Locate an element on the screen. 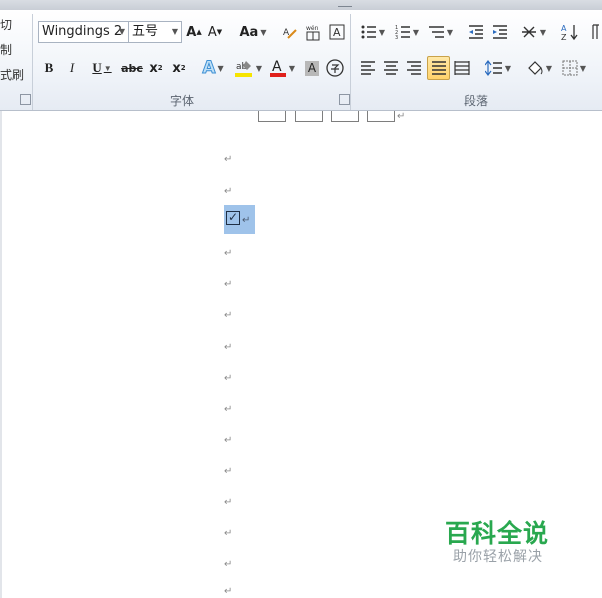 This screenshot has height=598, width=602. format-painter-button: 式刷 is located at coordinates (12, 74).